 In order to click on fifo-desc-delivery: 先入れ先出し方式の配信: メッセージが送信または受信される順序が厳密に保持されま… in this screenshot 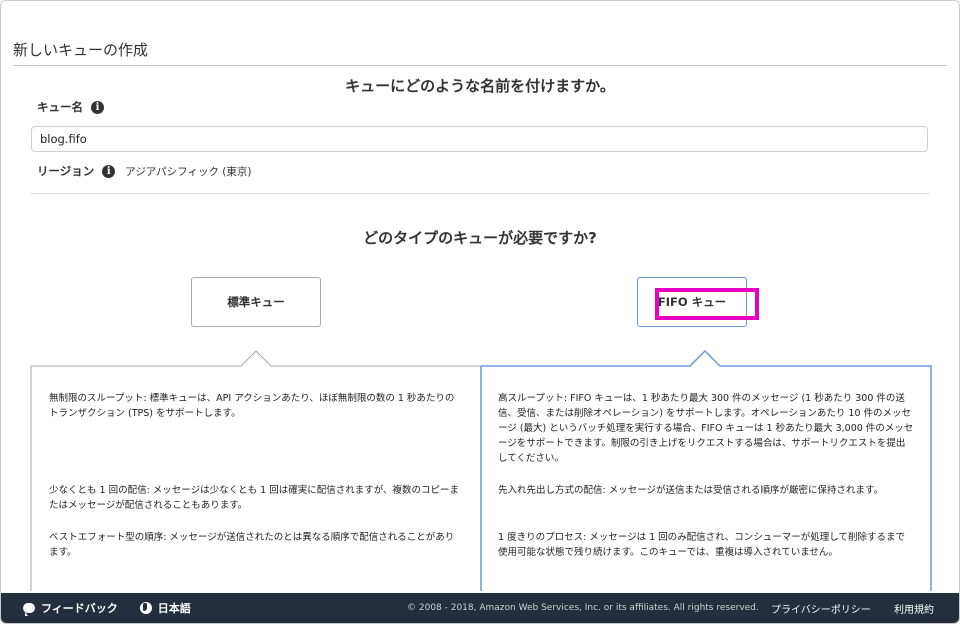, I will do `click(691, 490)`.